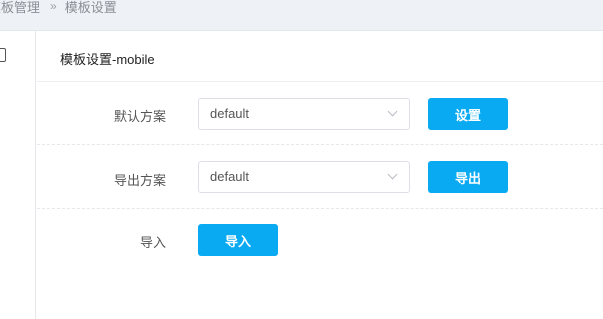  What do you see at coordinates (468, 177) in the screenshot?
I see `export-button: 导出` at bounding box center [468, 177].